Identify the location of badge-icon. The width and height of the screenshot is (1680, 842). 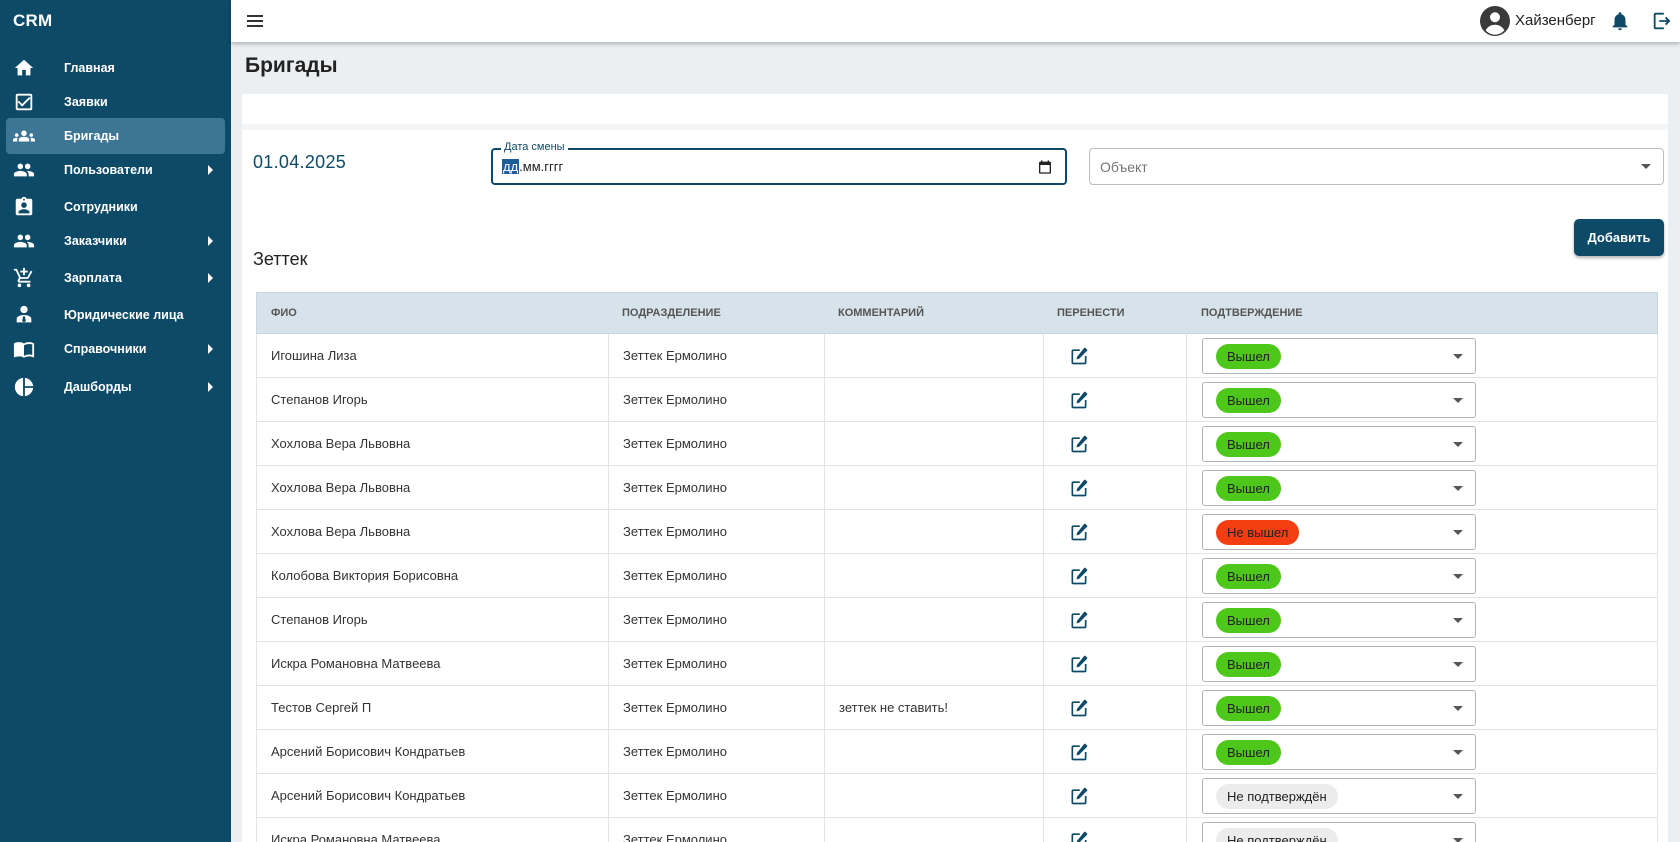
(24, 207).